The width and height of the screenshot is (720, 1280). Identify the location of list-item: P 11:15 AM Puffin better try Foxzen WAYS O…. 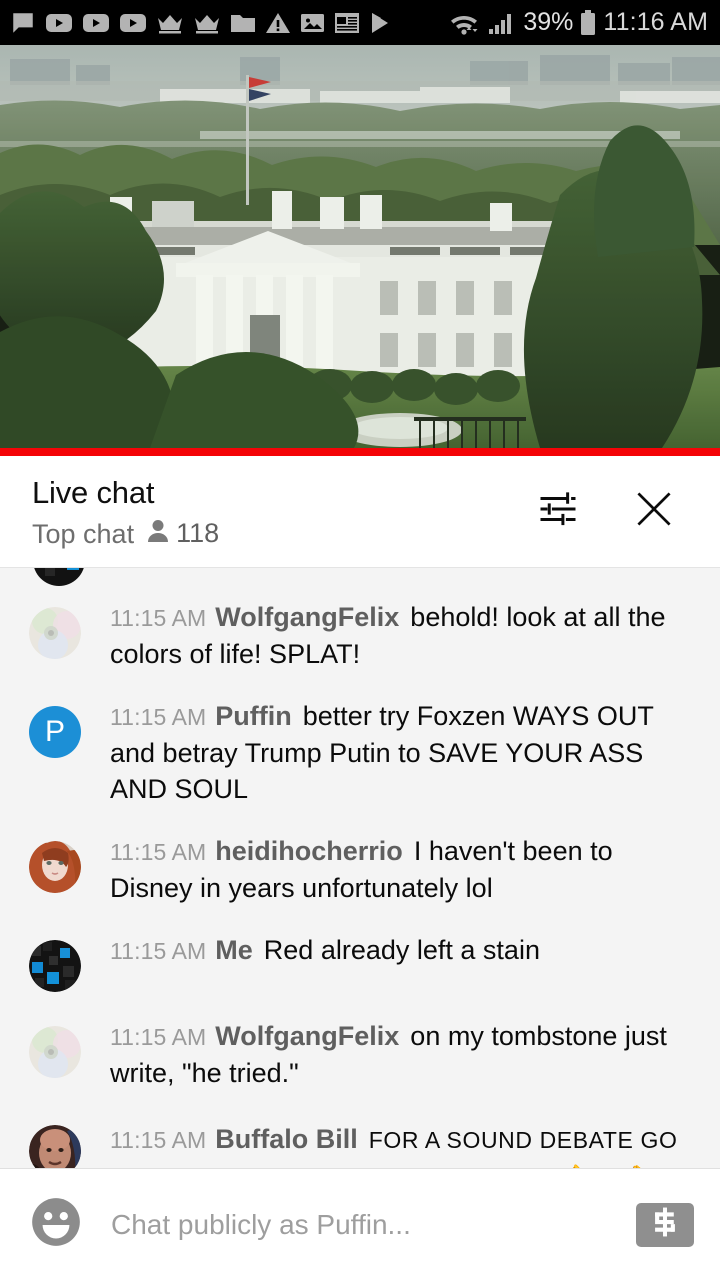
(360, 752).